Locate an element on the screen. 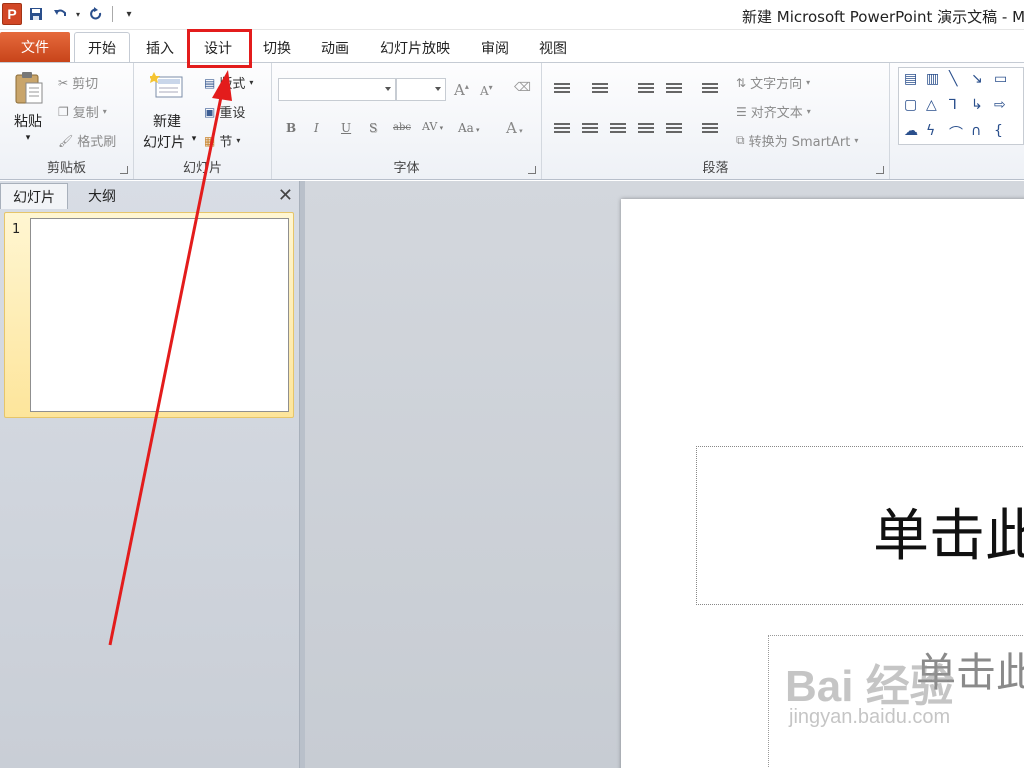 Image resolution: width=1024 pixels, height=768 pixels. tab-transitions: 切换 is located at coordinates (277, 47).